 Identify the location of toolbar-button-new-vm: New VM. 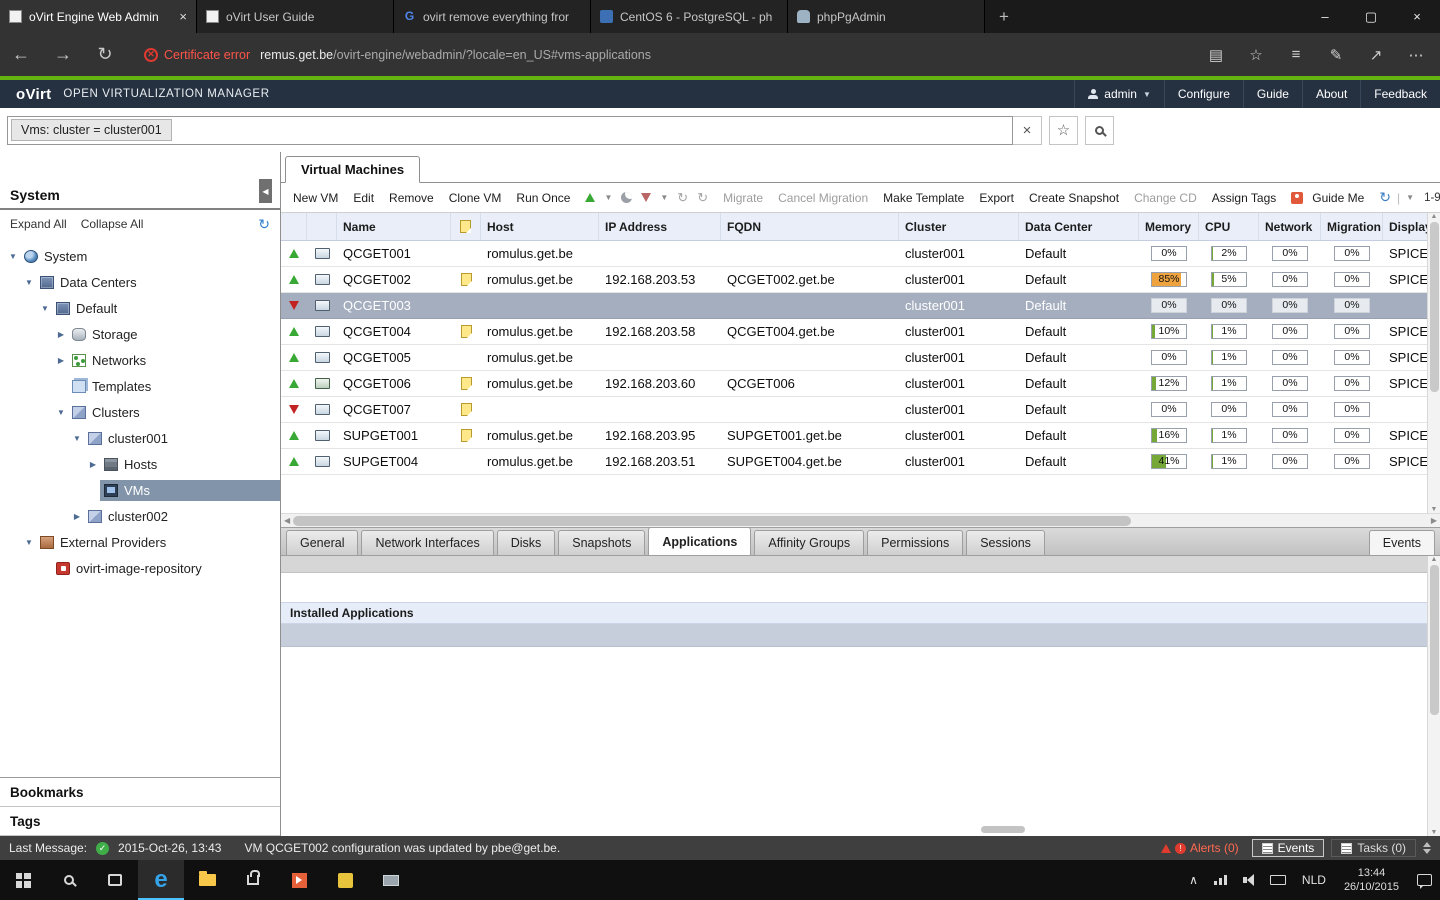
(315, 198).